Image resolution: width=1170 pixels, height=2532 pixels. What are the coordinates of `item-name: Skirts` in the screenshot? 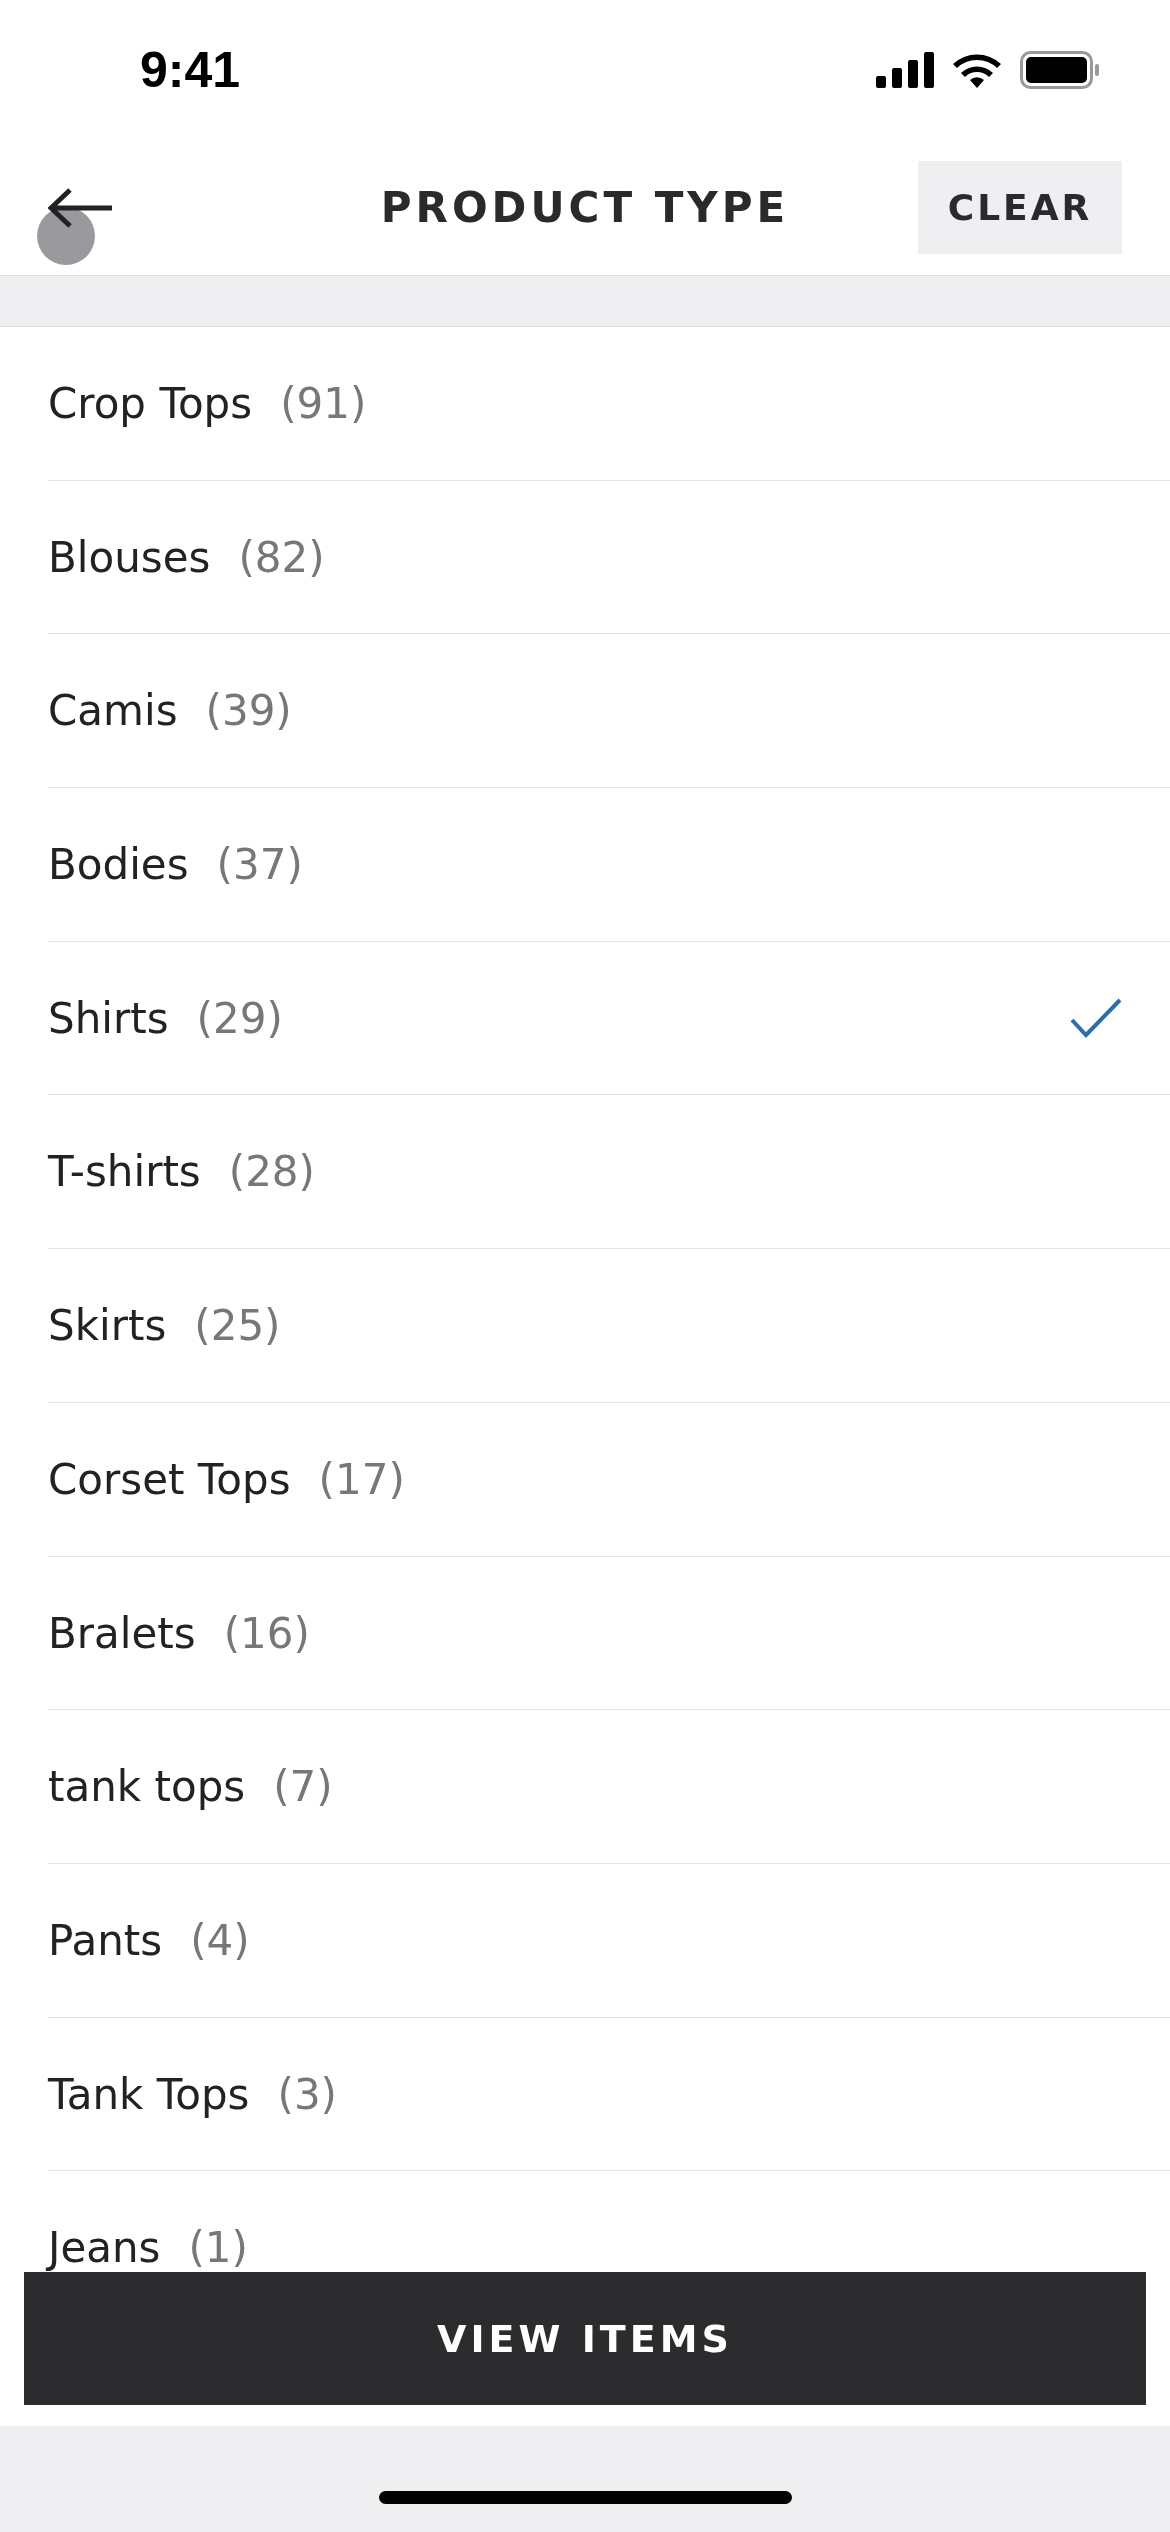 It's located at (107, 1326).